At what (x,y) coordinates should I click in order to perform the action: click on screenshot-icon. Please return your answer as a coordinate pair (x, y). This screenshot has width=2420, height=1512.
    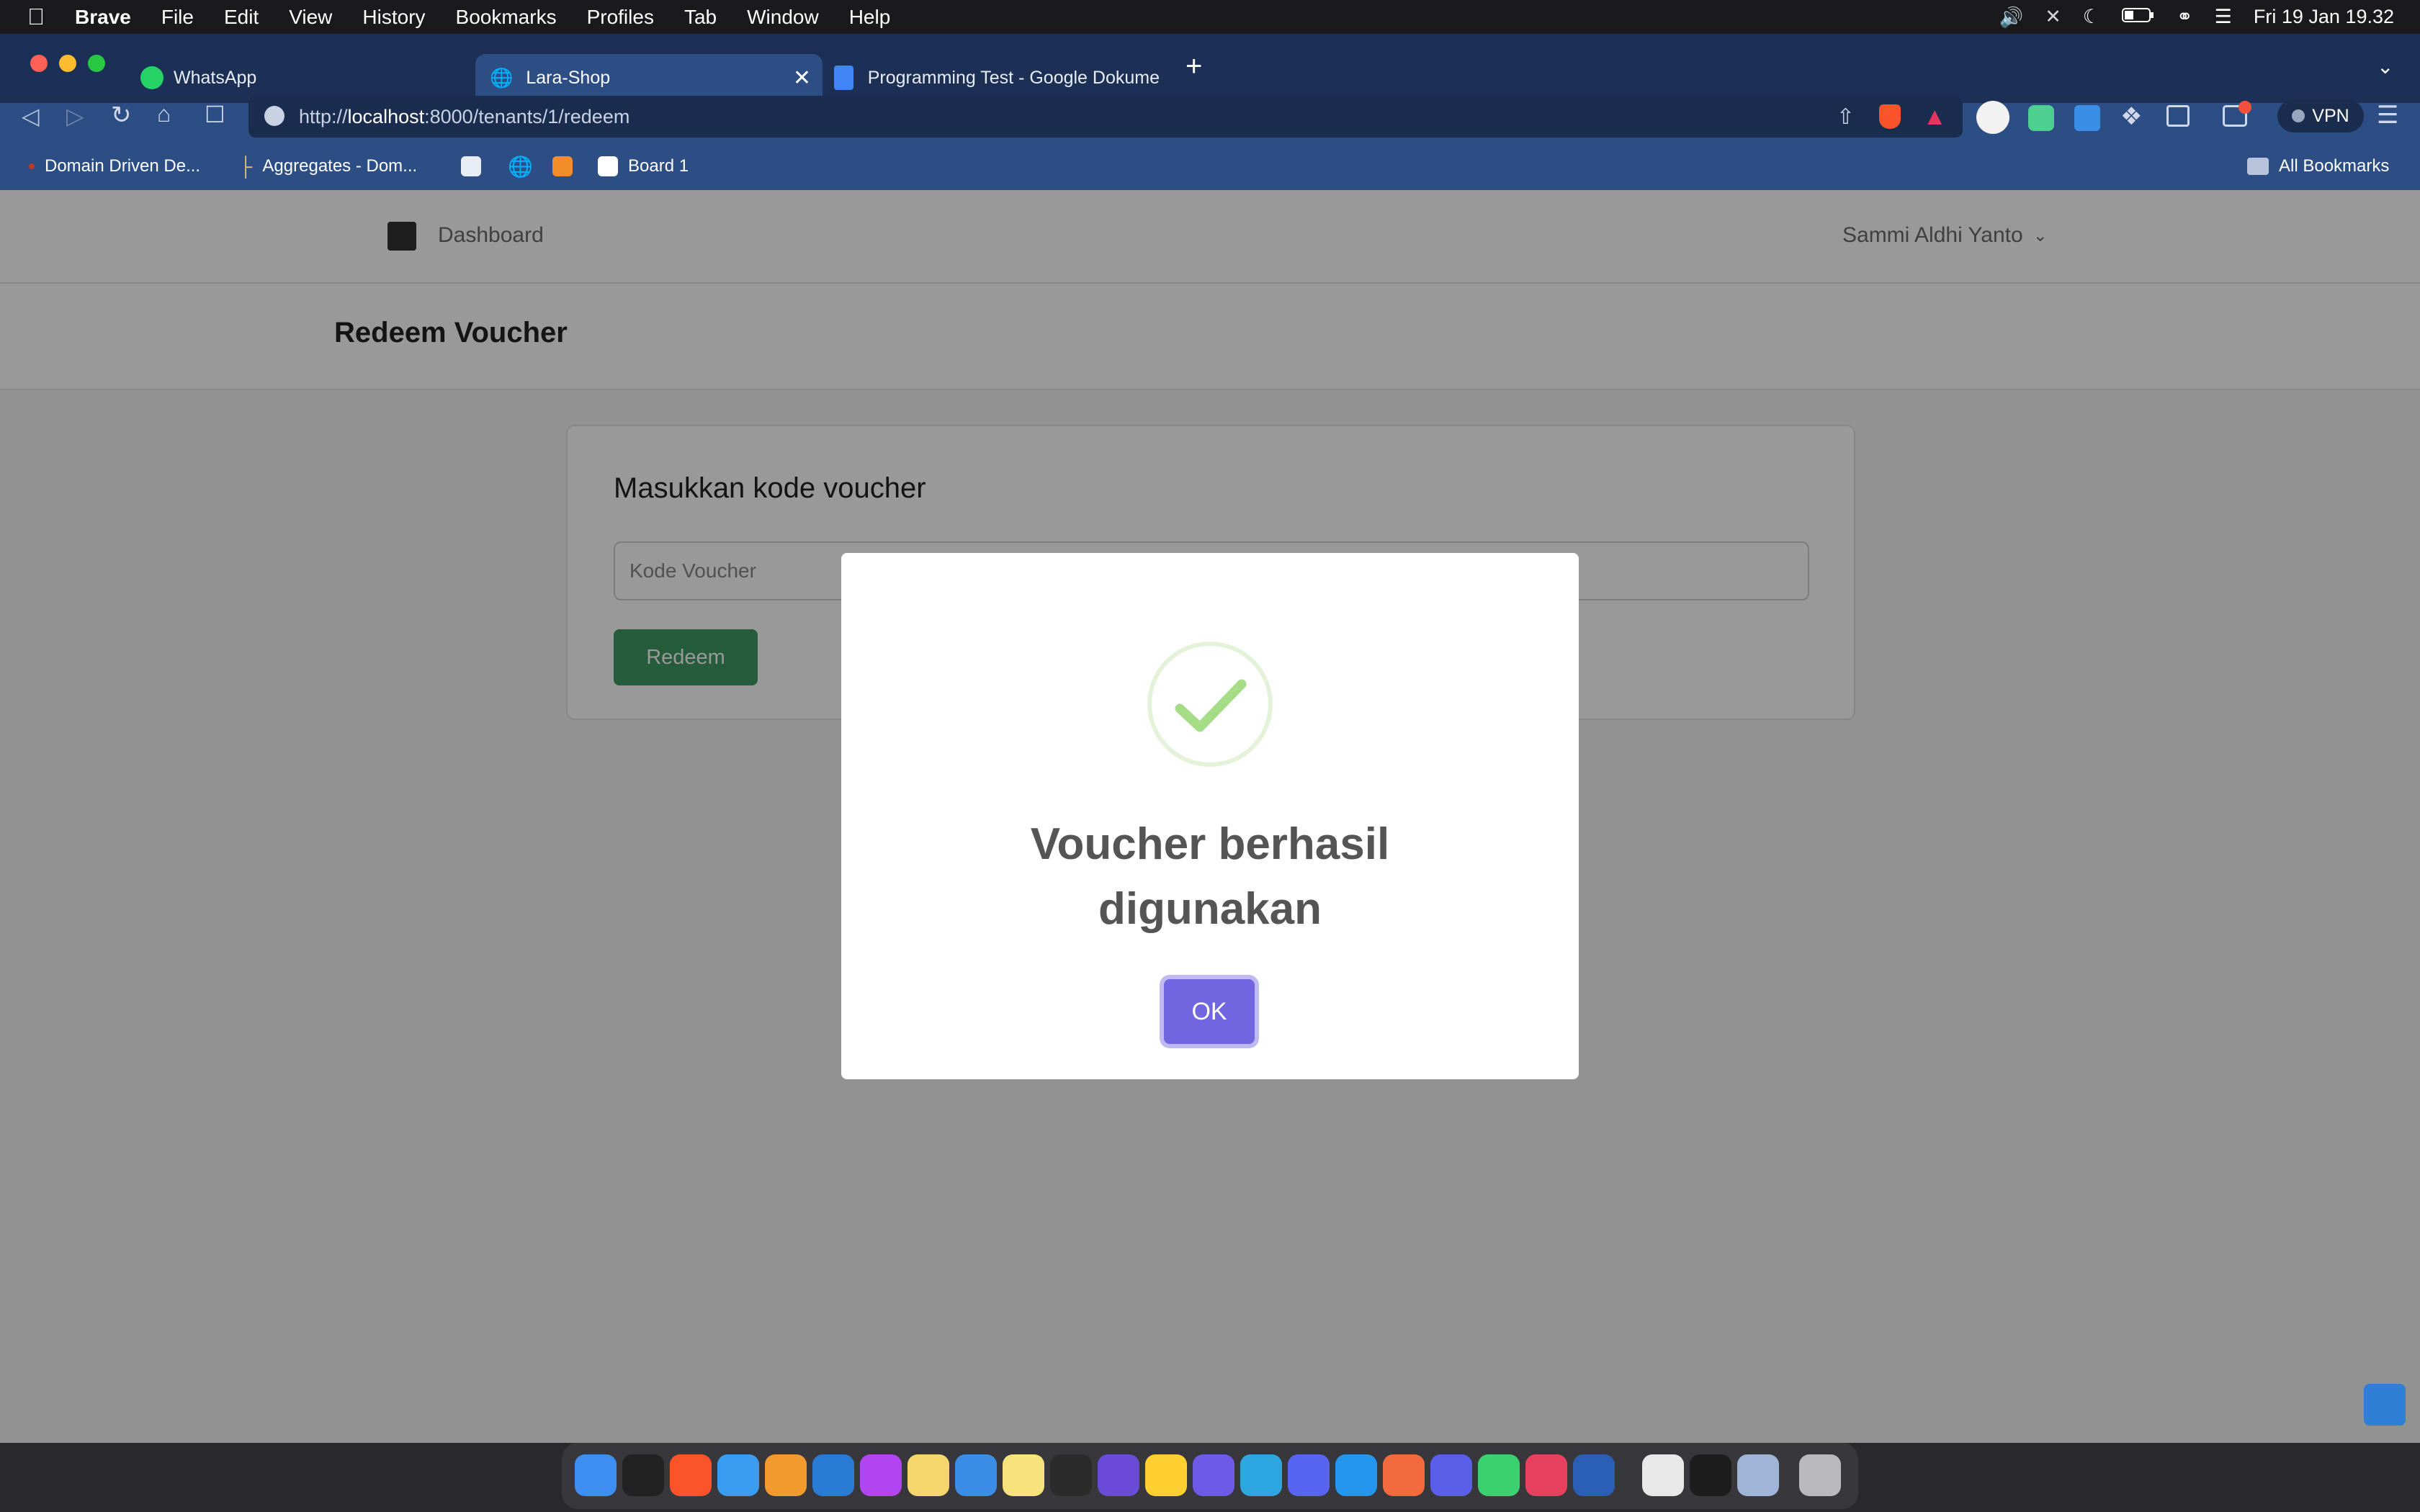
    Looking at the image, I should click on (1758, 1475).